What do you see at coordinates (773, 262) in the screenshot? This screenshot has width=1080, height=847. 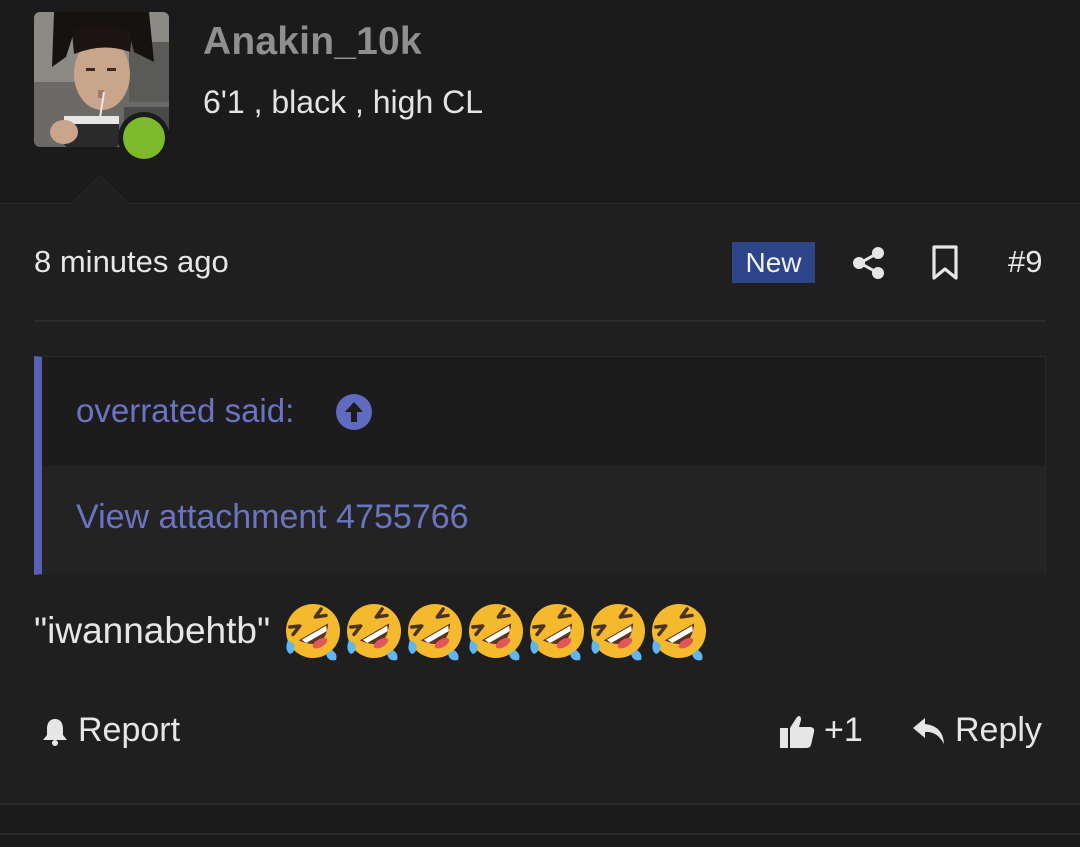 I see `new-badge: New` at bounding box center [773, 262].